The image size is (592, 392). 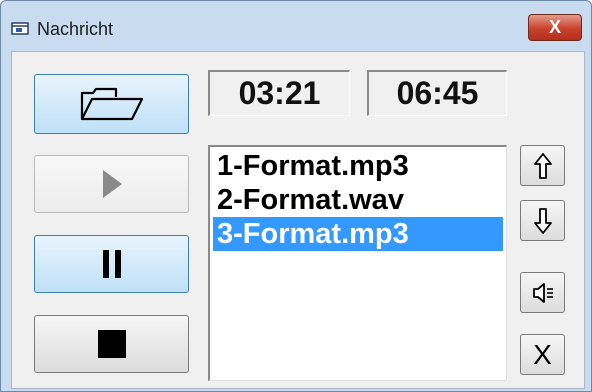 I want to click on close-button: X, so click(x=555, y=27).